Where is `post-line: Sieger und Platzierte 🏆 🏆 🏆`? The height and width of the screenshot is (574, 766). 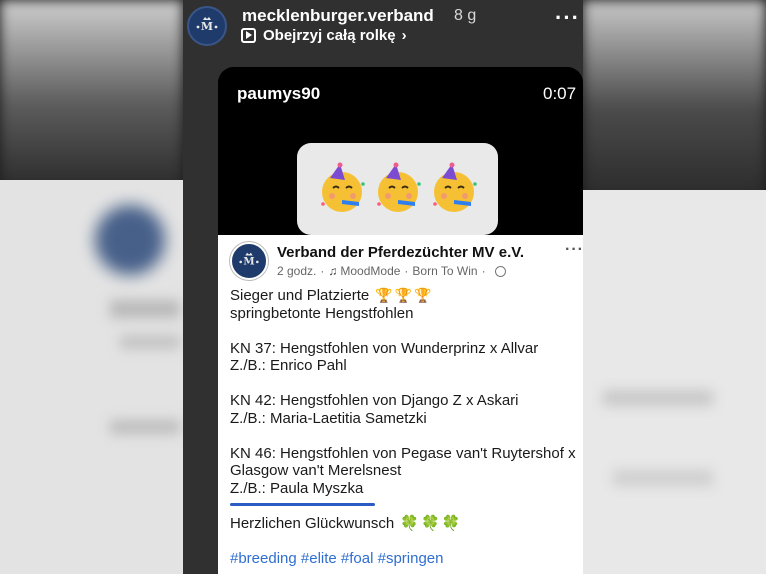 post-line: Sieger und Platzierte 🏆 🏆 🏆 is located at coordinates (405, 296).